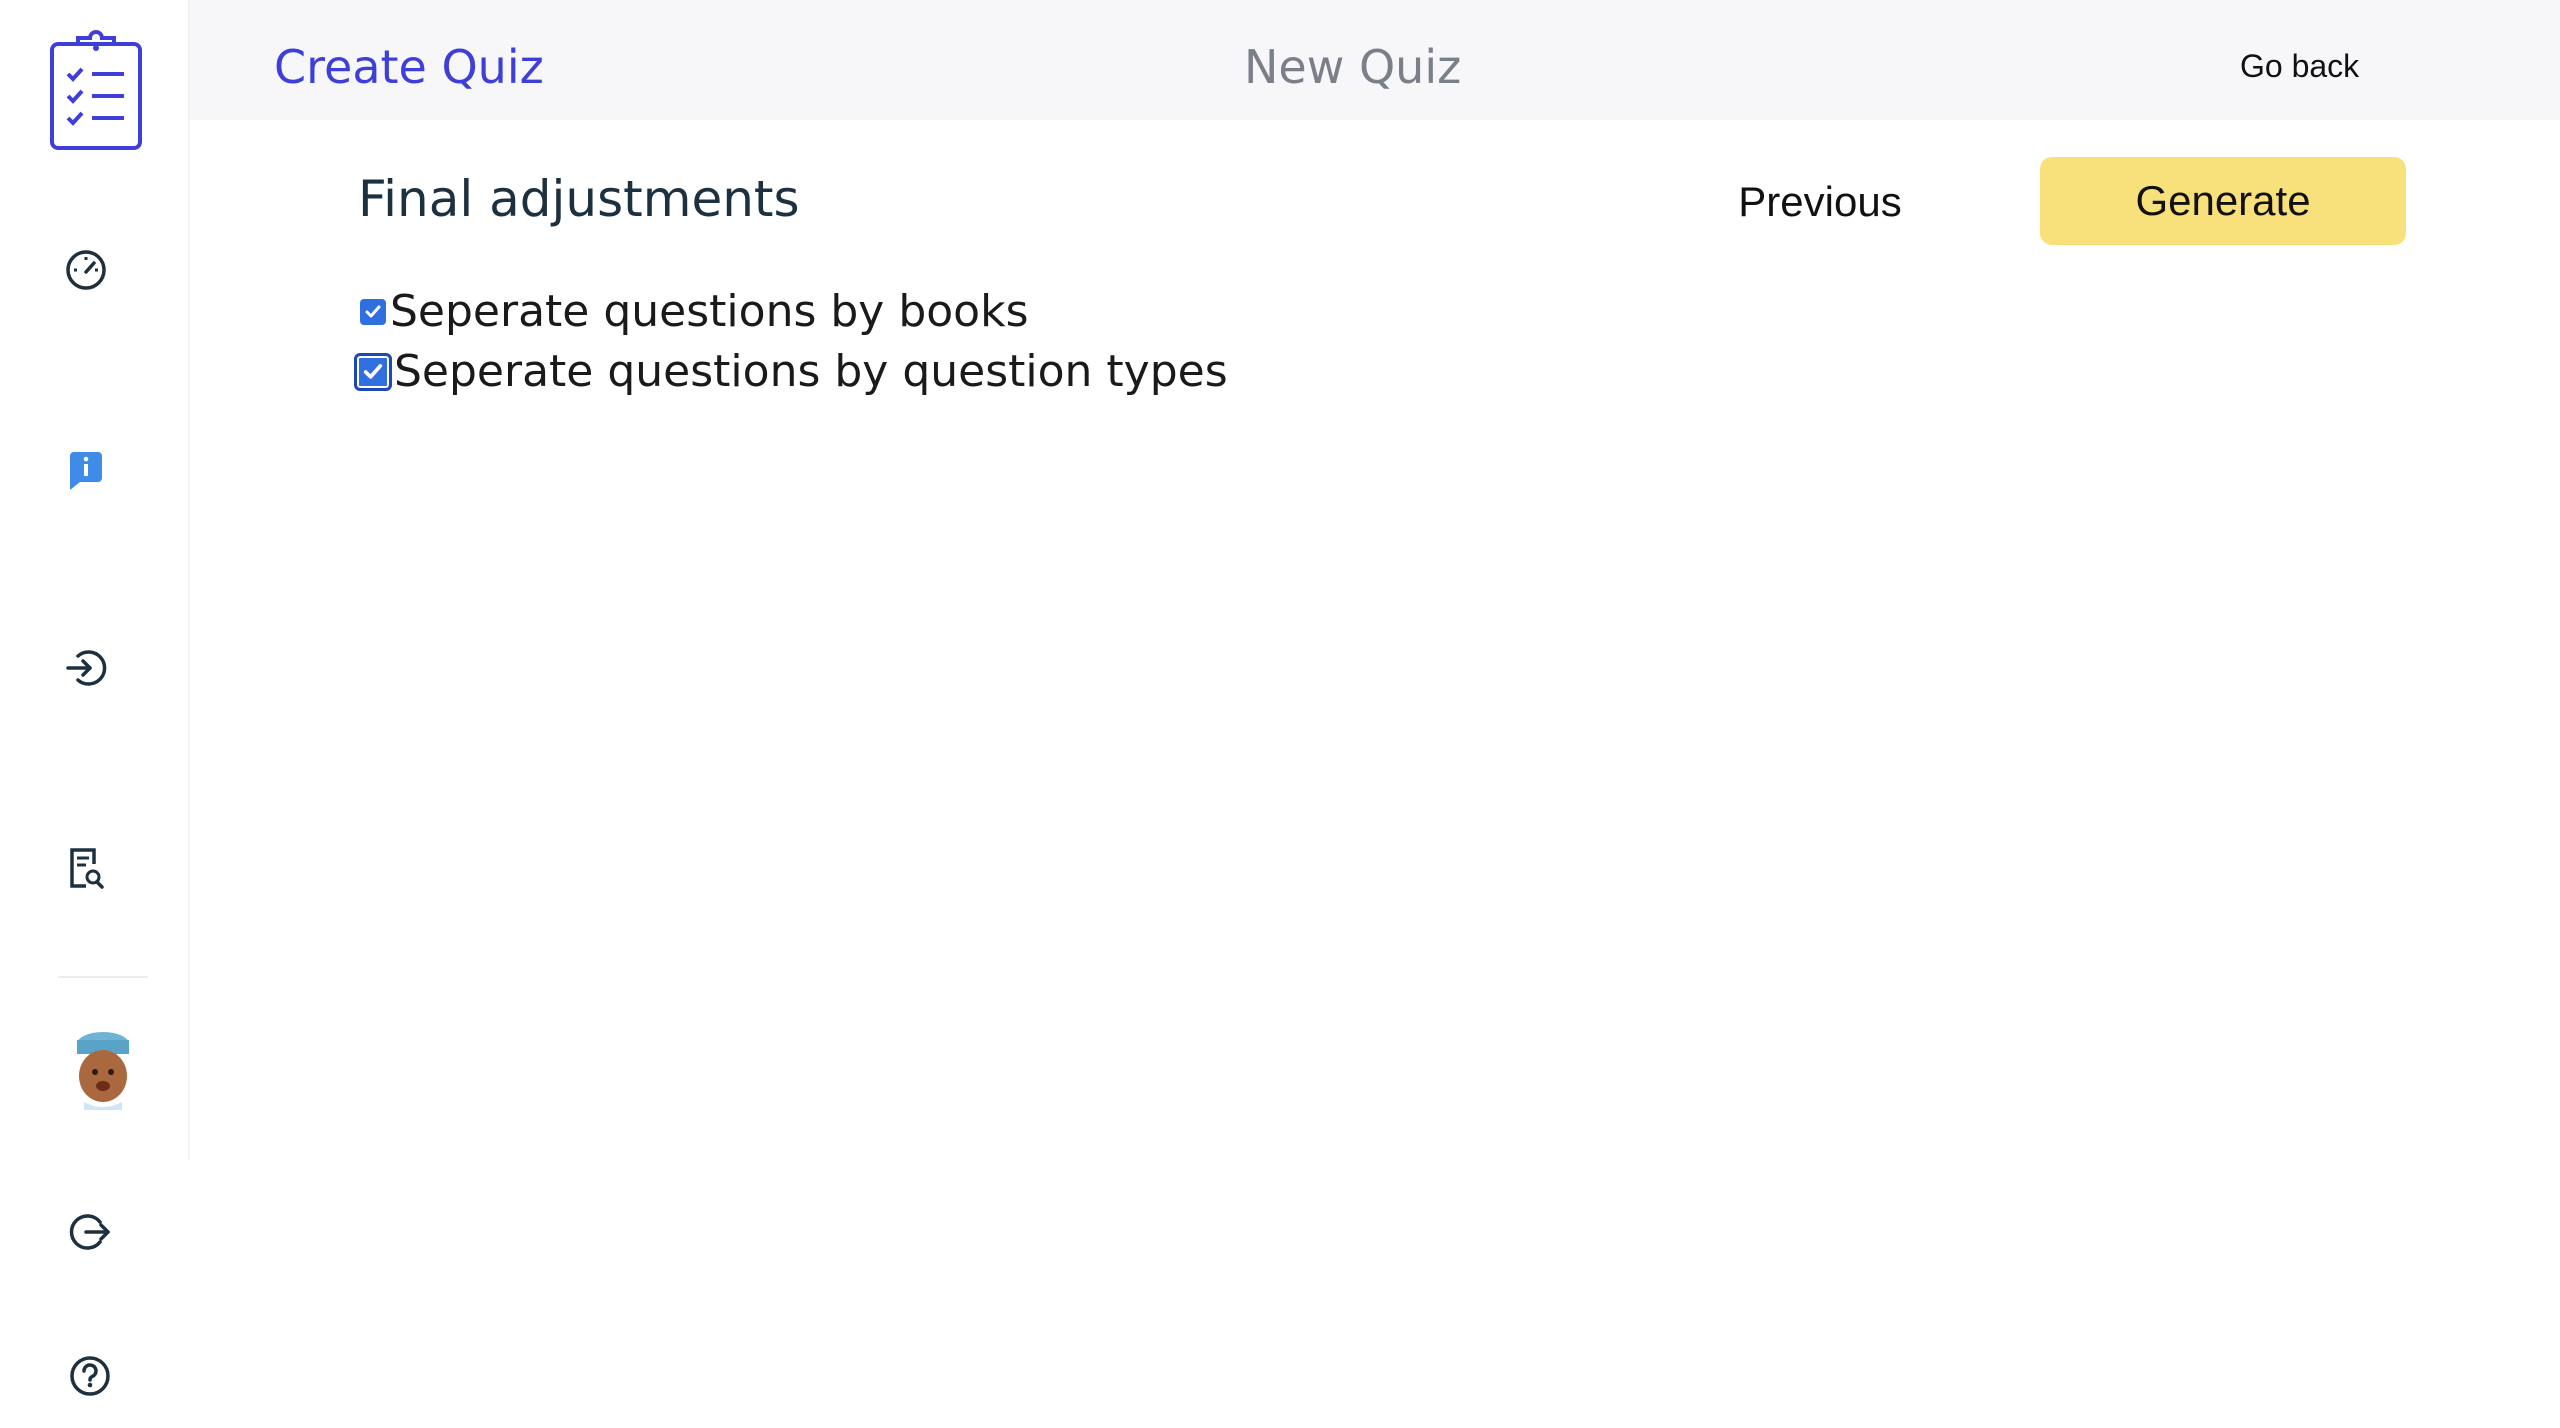 This screenshot has width=2560, height=1428. What do you see at coordinates (103, 977) in the screenshot?
I see `sidebar-divider` at bounding box center [103, 977].